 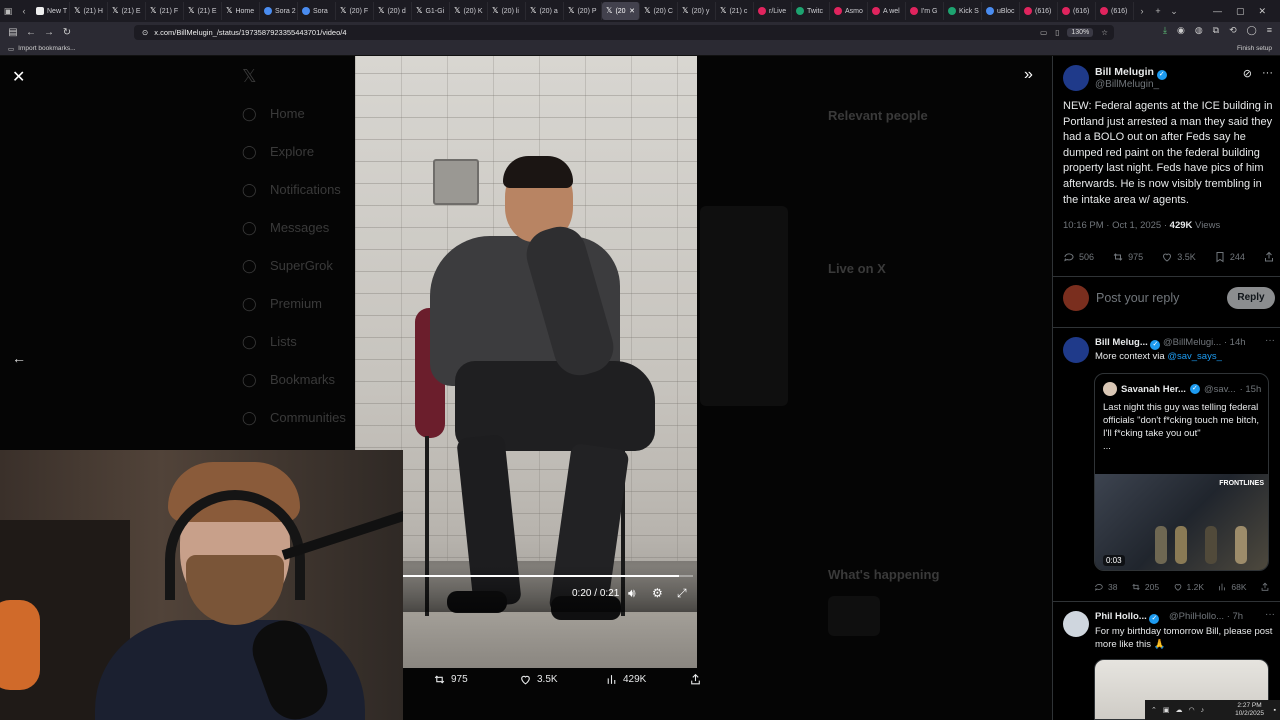 What do you see at coordinates (31, 32) in the screenshot?
I see `back-icon: ←` at bounding box center [31, 32].